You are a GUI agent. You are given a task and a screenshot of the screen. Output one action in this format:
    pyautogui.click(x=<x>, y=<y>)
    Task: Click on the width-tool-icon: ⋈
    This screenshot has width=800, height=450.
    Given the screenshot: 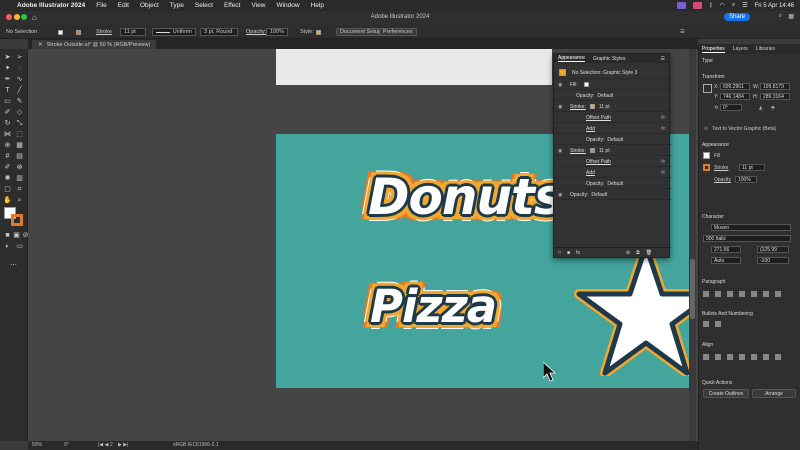 What is the action you would take?
    pyautogui.click(x=7, y=134)
    